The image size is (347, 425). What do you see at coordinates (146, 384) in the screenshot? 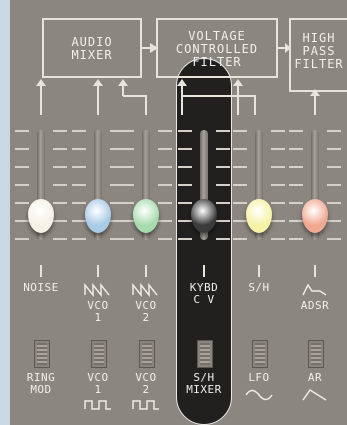
I see `switch-label-2: VCO 2` at bounding box center [146, 384].